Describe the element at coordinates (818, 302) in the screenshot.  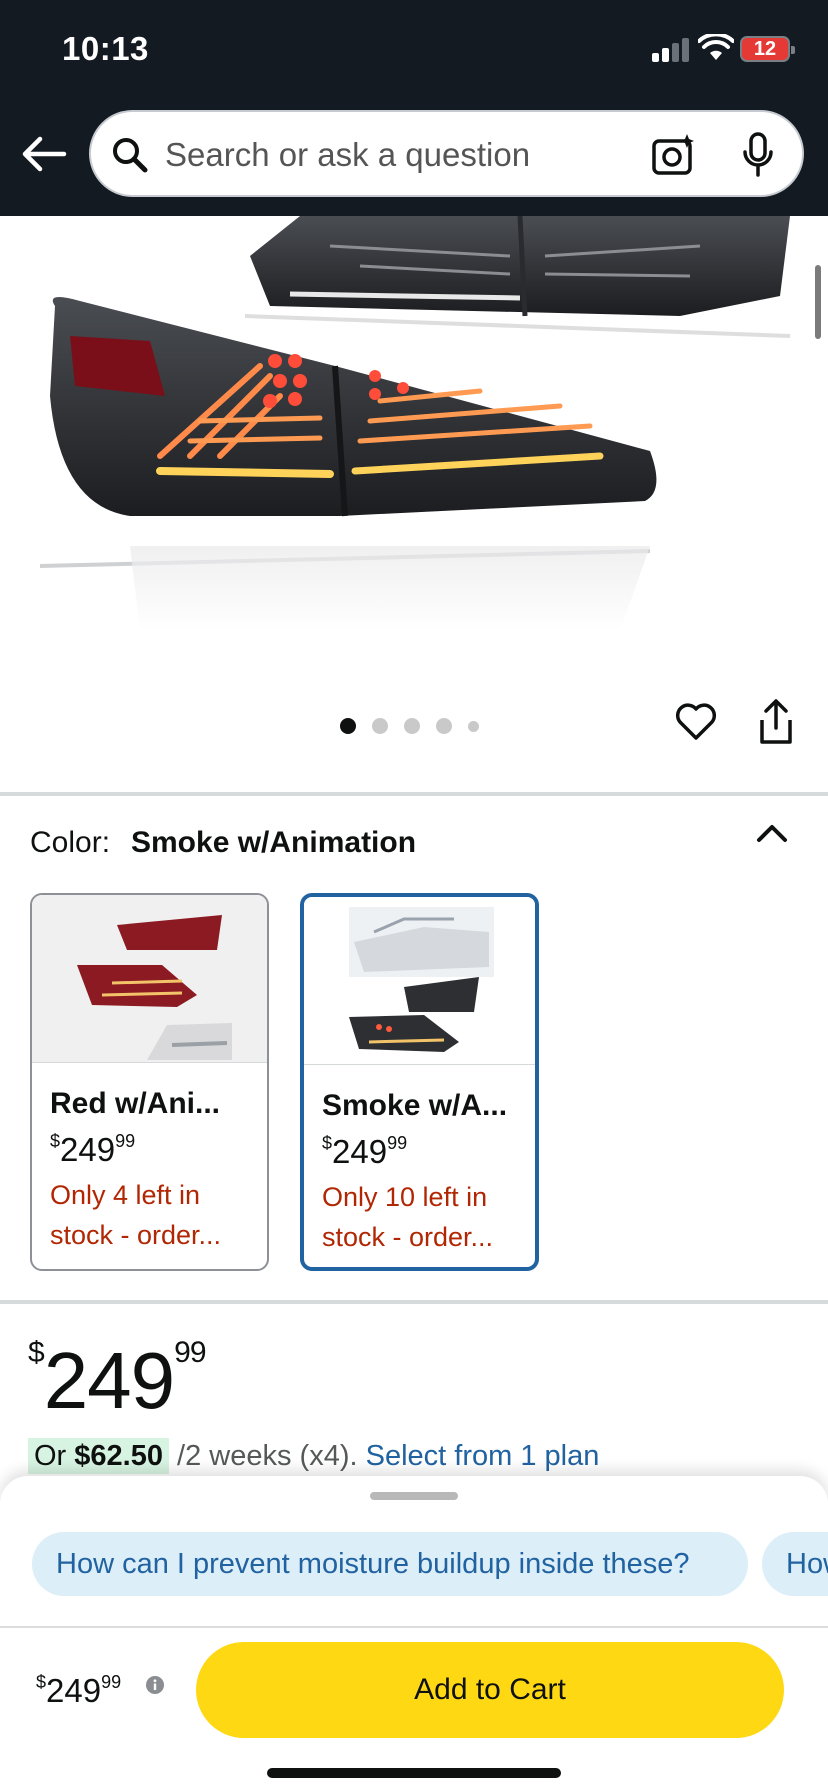
I see `scroll-indicator` at that location.